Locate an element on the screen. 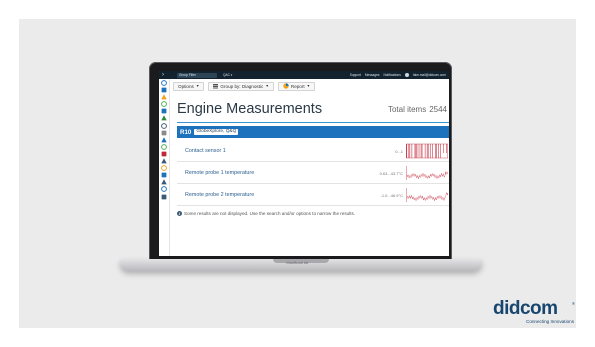 This screenshot has width=595, height=347. didcom-logo: didcom ® Connecting Innovations is located at coordinates (534, 312).